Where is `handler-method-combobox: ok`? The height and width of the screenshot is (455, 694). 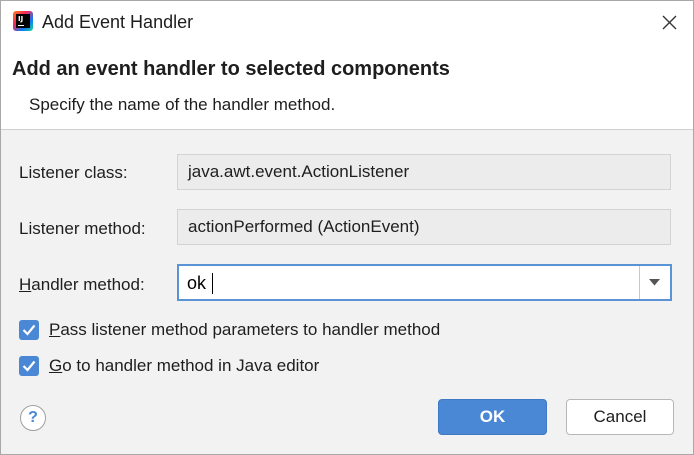 handler-method-combobox: ok is located at coordinates (424, 282).